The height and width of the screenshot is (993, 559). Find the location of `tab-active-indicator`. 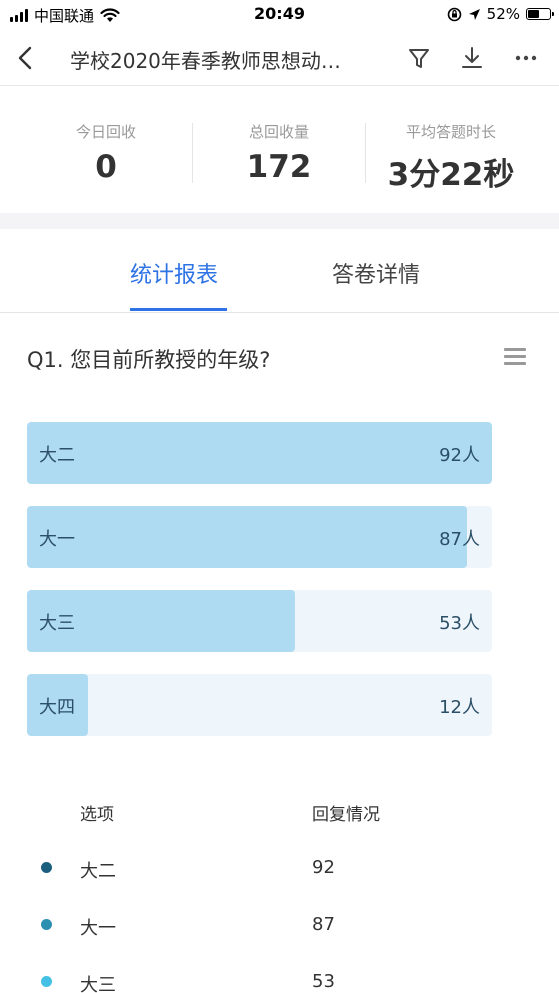

tab-active-indicator is located at coordinates (178, 309).